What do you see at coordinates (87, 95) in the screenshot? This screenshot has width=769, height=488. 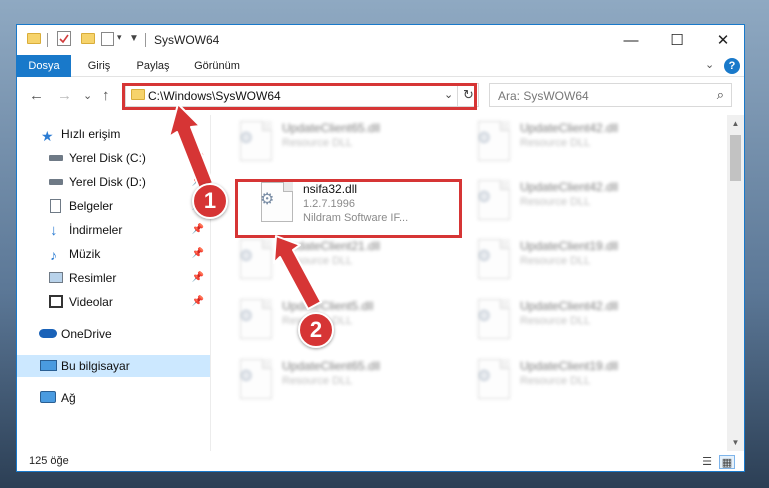 I see `recent-locations-button: ⌄` at bounding box center [87, 95].